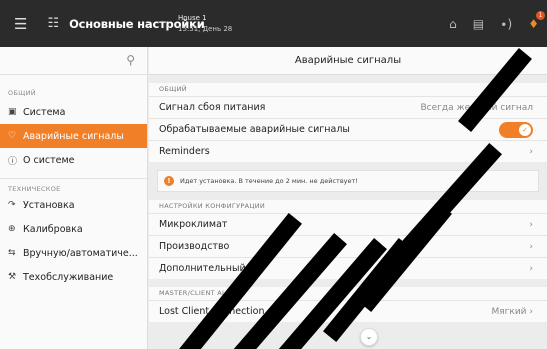  I want to click on sidebar-item-calibration: ⊕ Калибровка, so click(73, 229).